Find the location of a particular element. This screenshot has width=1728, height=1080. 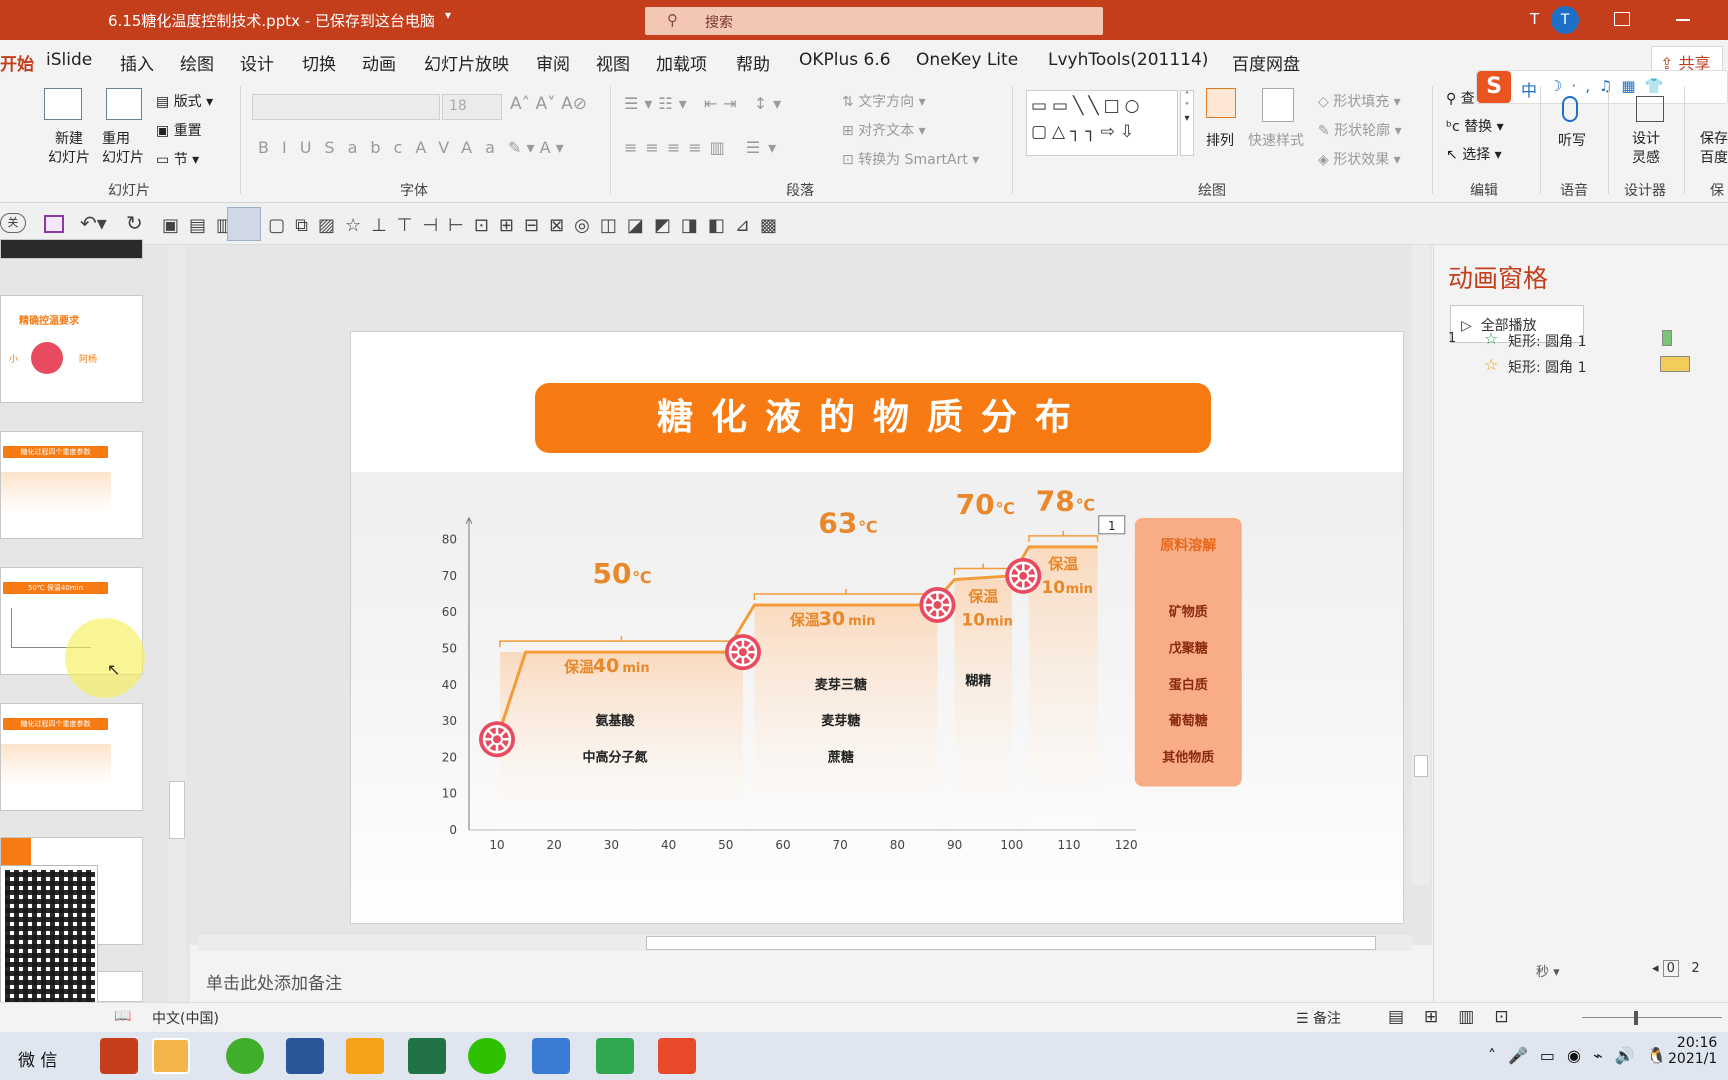

minimize-icon is located at coordinates (1683, 20).